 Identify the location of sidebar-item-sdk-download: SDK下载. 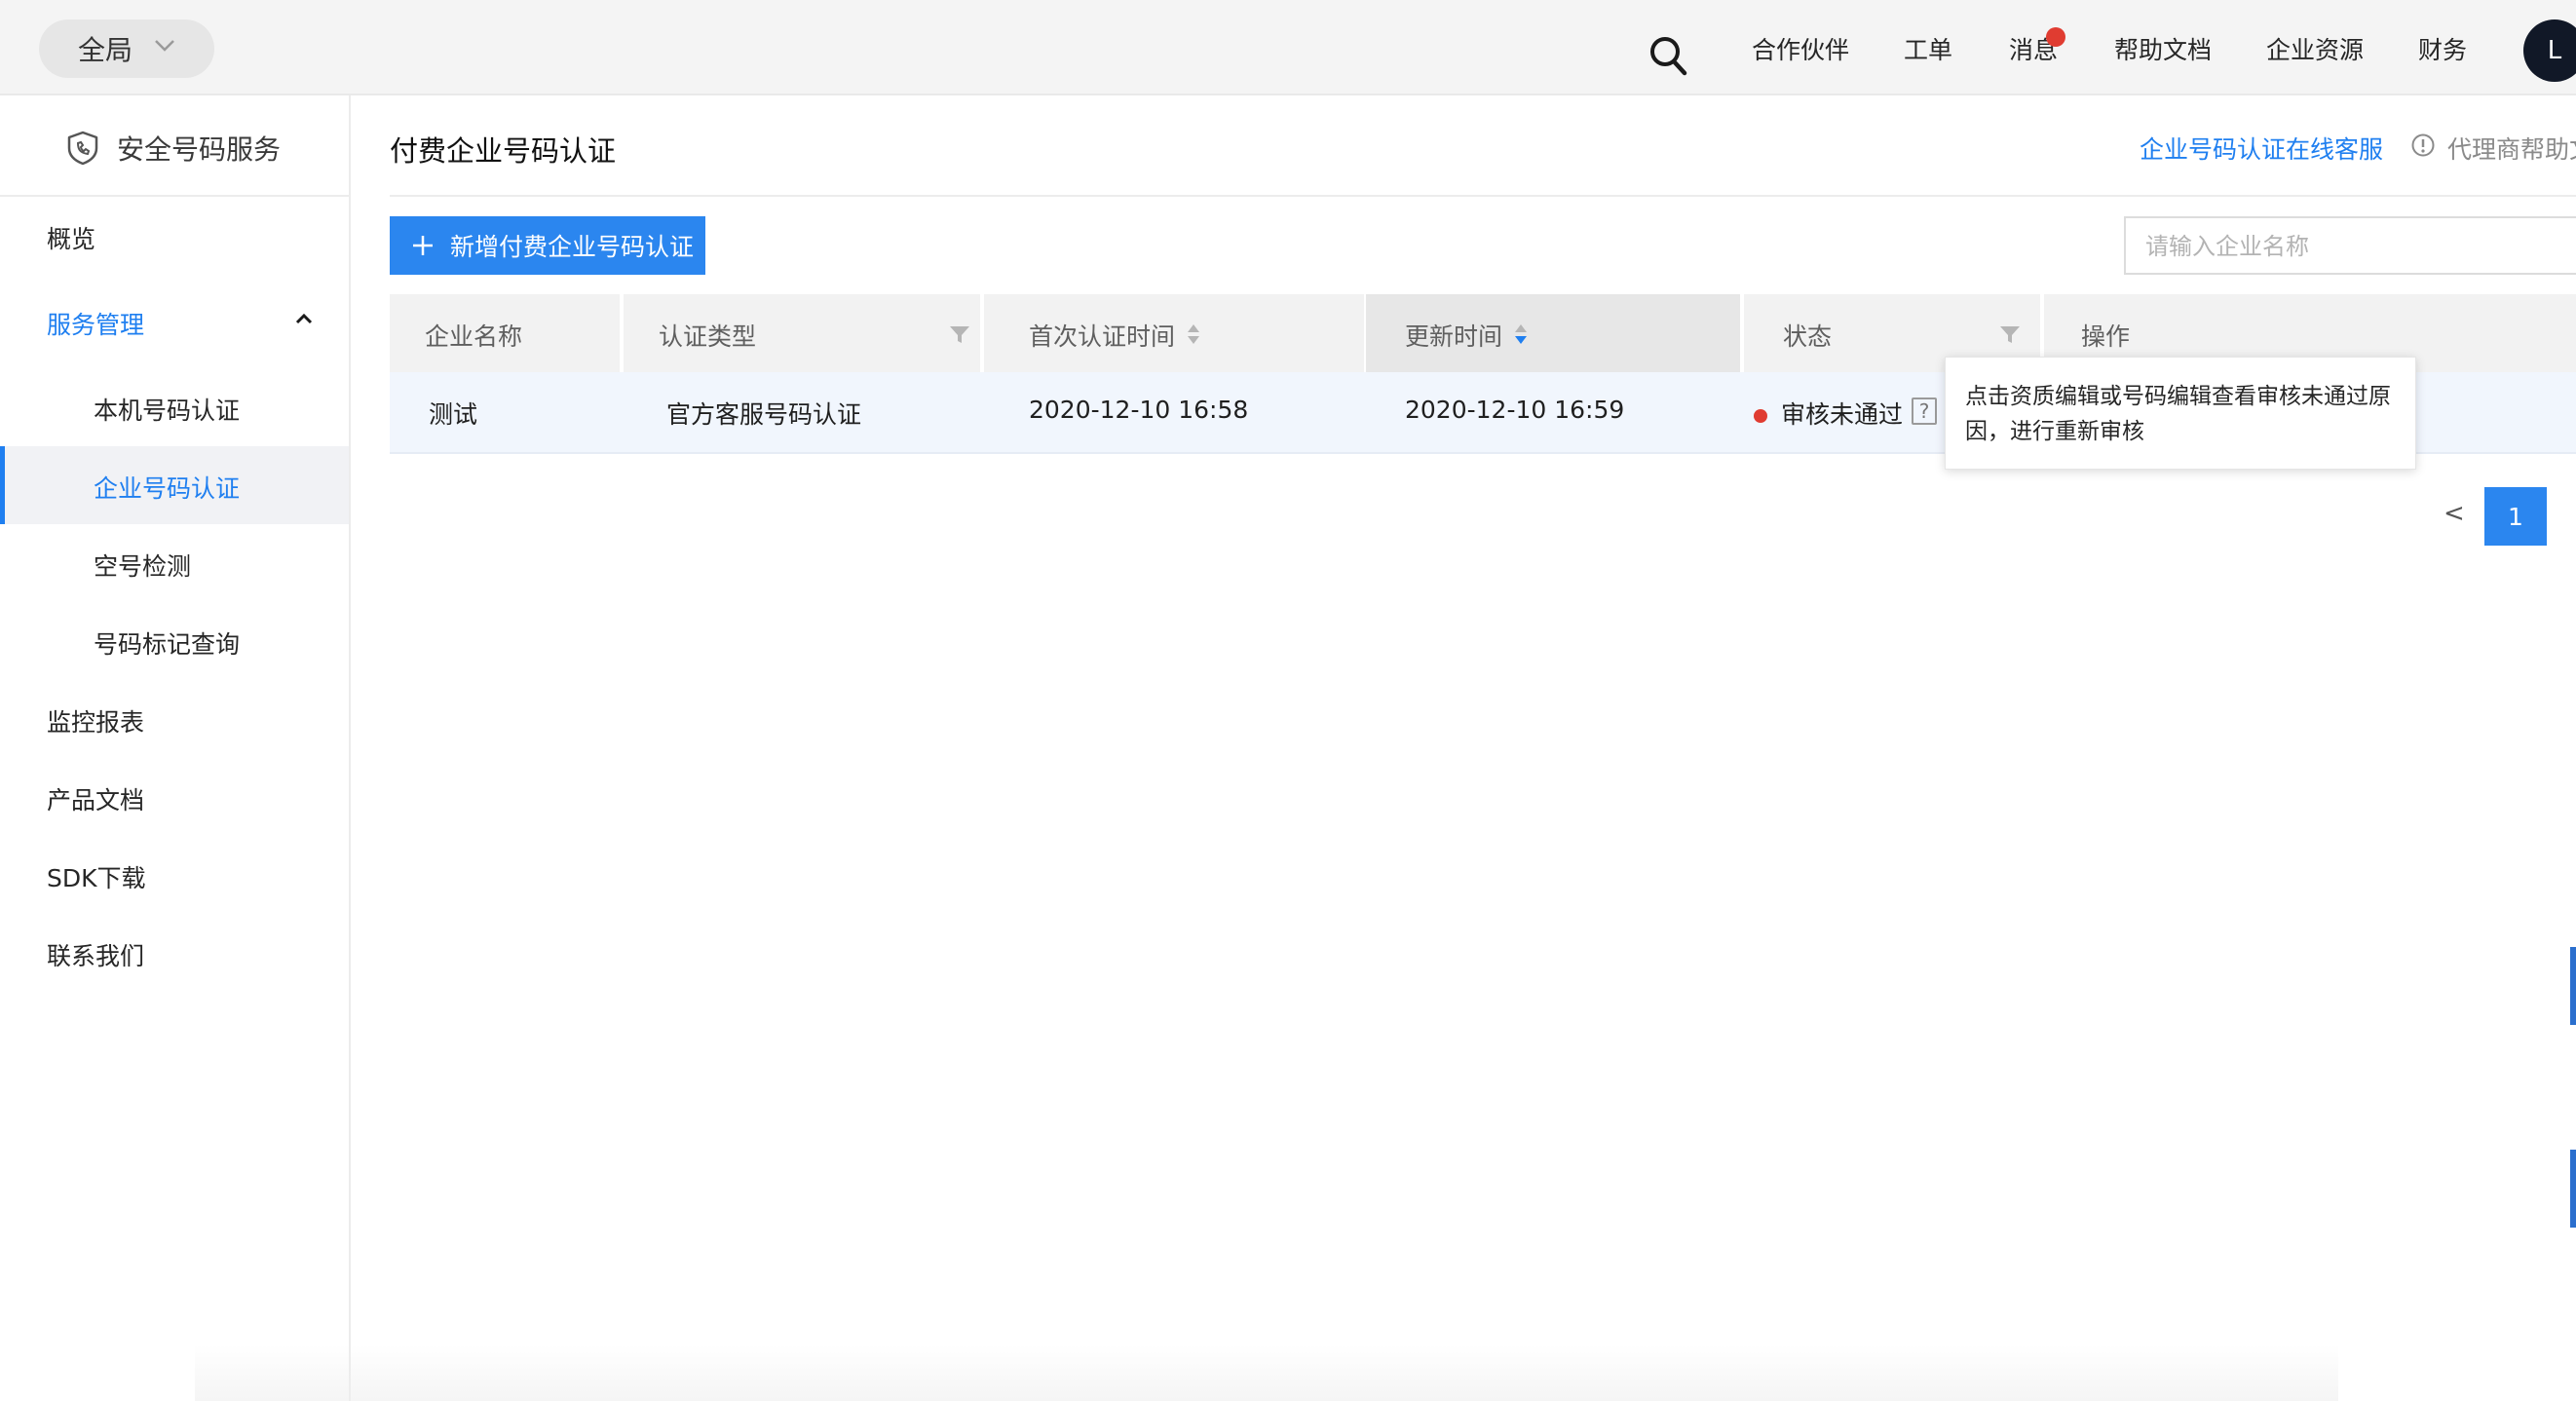
(174, 875).